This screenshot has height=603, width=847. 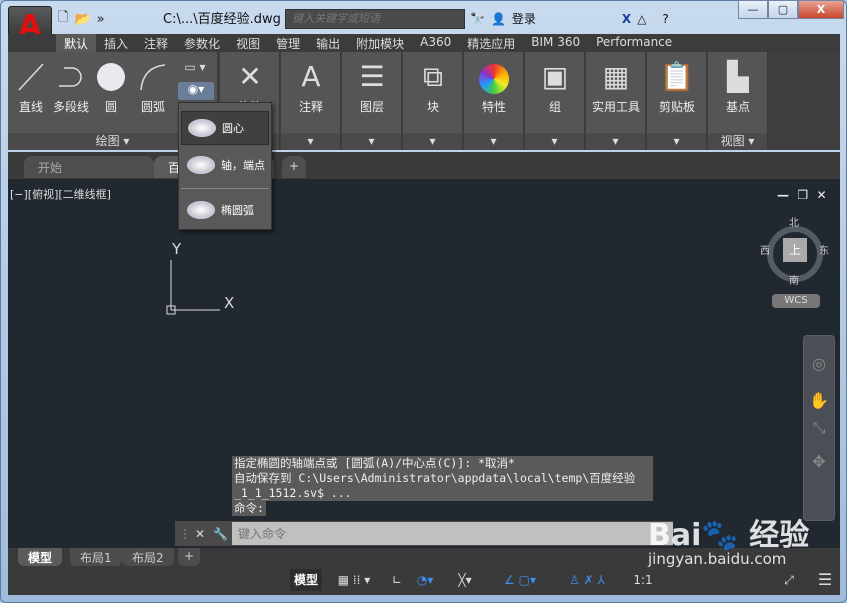 What do you see at coordinates (372, 85) in the screenshot?
I see `panel-button: ☰ 图层` at bounding box center [372, 85].